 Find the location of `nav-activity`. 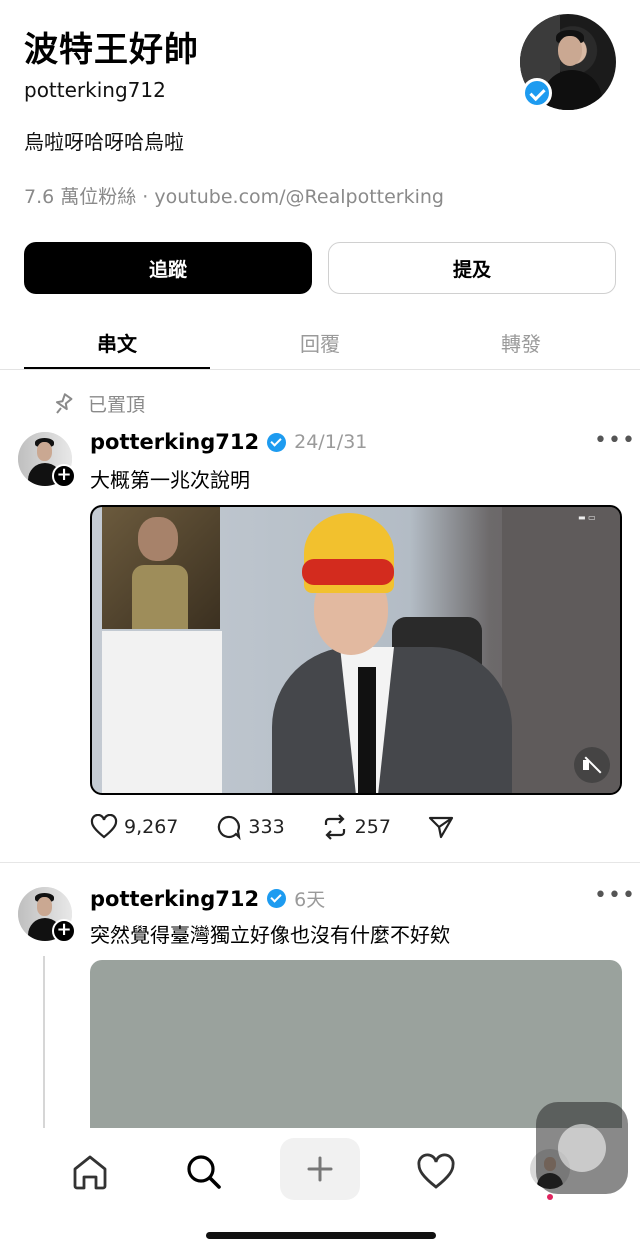

nav-activity is located at coordinates (436, 1172).